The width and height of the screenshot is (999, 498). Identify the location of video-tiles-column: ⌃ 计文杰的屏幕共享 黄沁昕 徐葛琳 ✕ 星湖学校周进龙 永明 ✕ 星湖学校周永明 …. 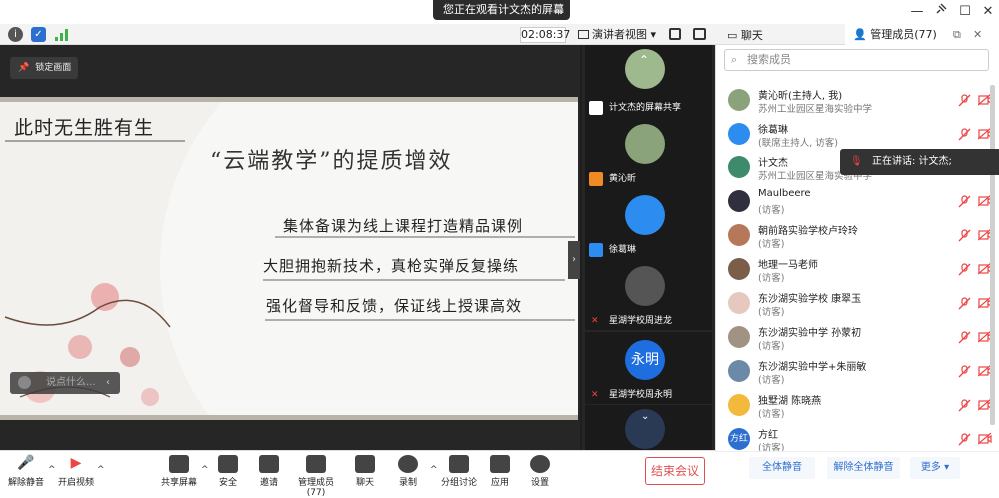
(648, 247).